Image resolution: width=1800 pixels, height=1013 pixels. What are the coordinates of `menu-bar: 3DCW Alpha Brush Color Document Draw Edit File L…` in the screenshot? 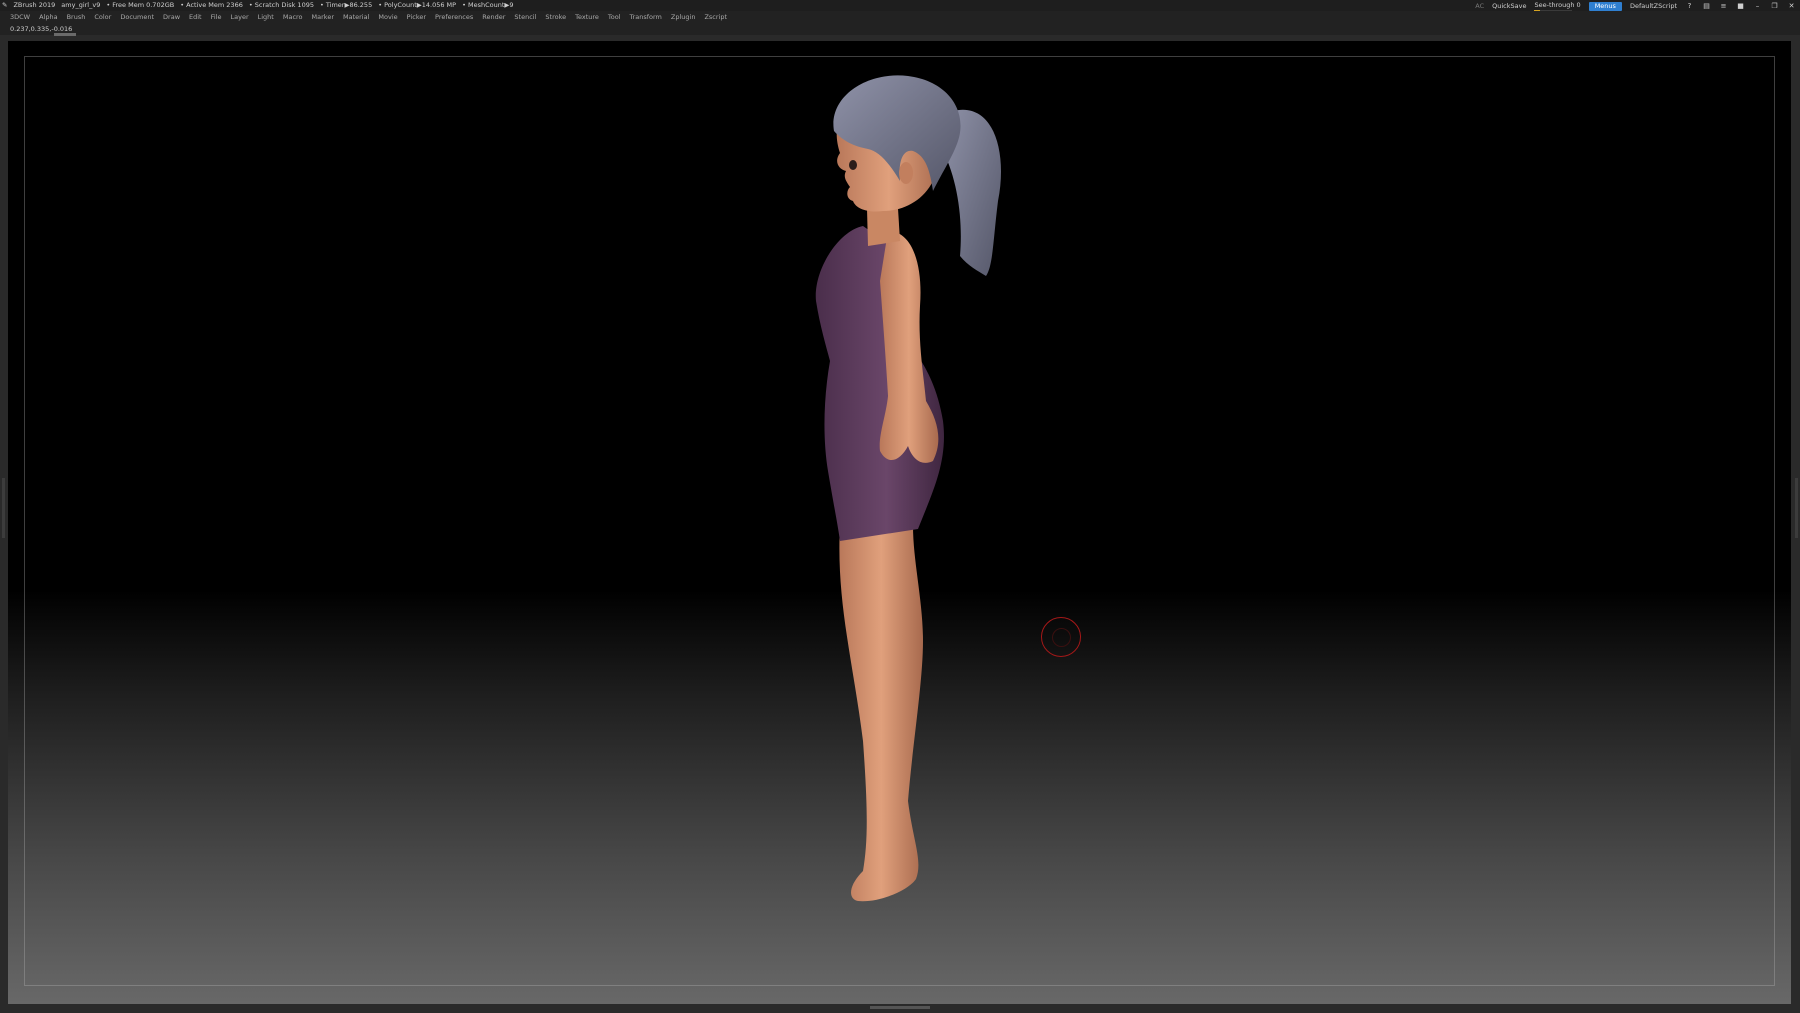 It's located at (900, 17).